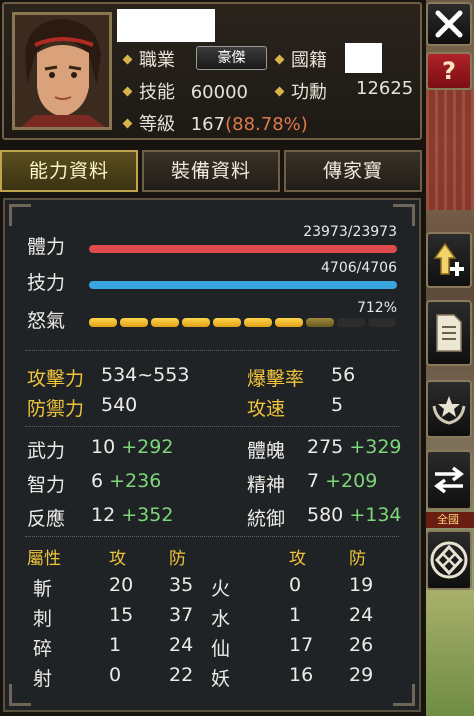 The height and width of the screenshot is (716, 474). I want to click on level-value: 167, so click(208, 124).